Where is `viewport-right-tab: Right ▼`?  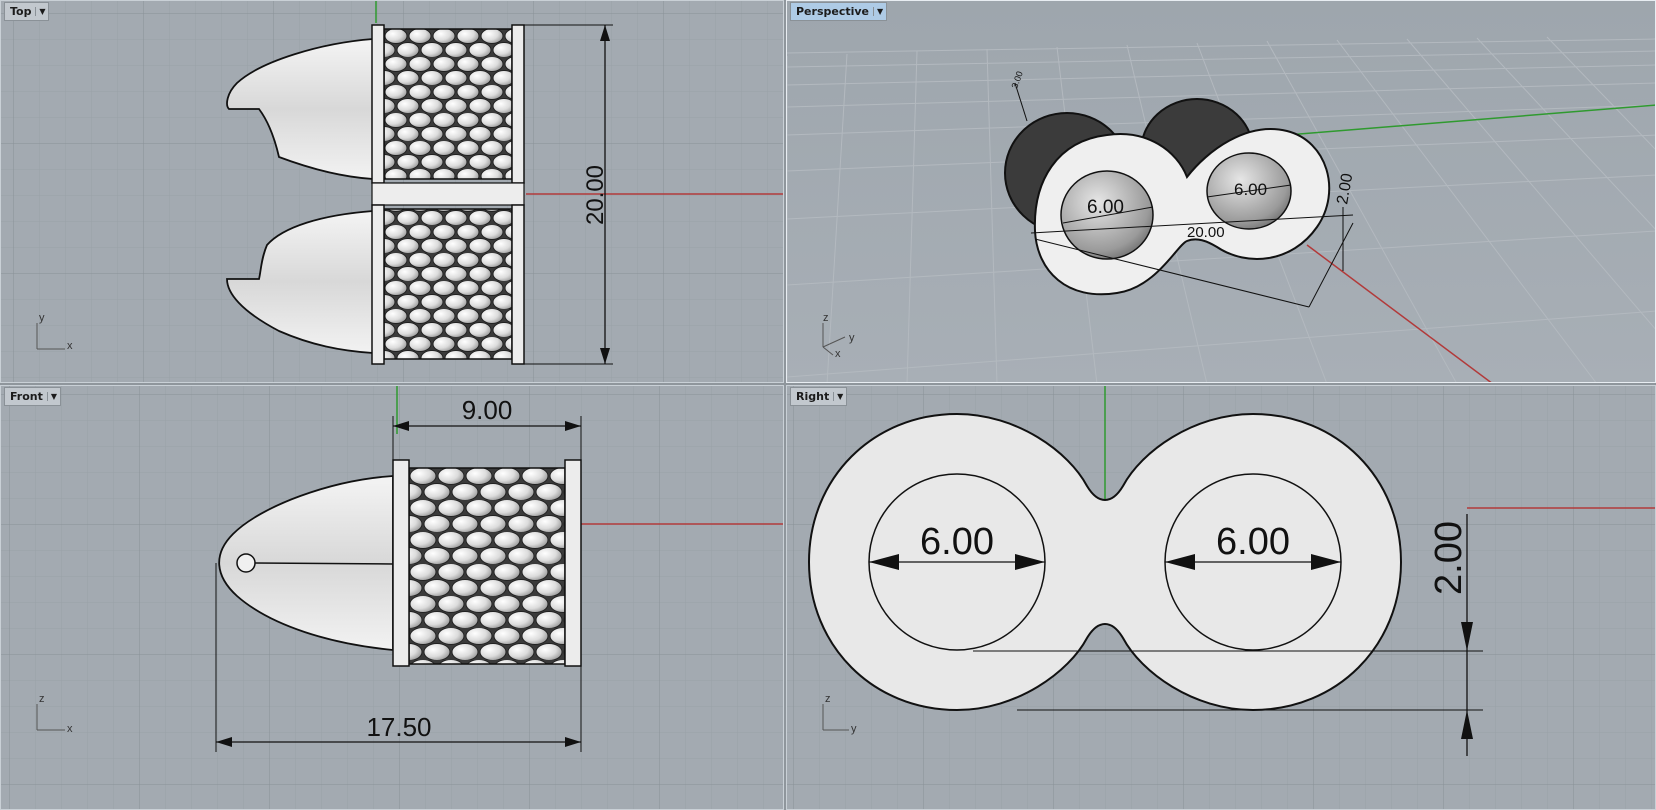
viewport-right-tab: Right ▼ is located at coordinates (819, 396).